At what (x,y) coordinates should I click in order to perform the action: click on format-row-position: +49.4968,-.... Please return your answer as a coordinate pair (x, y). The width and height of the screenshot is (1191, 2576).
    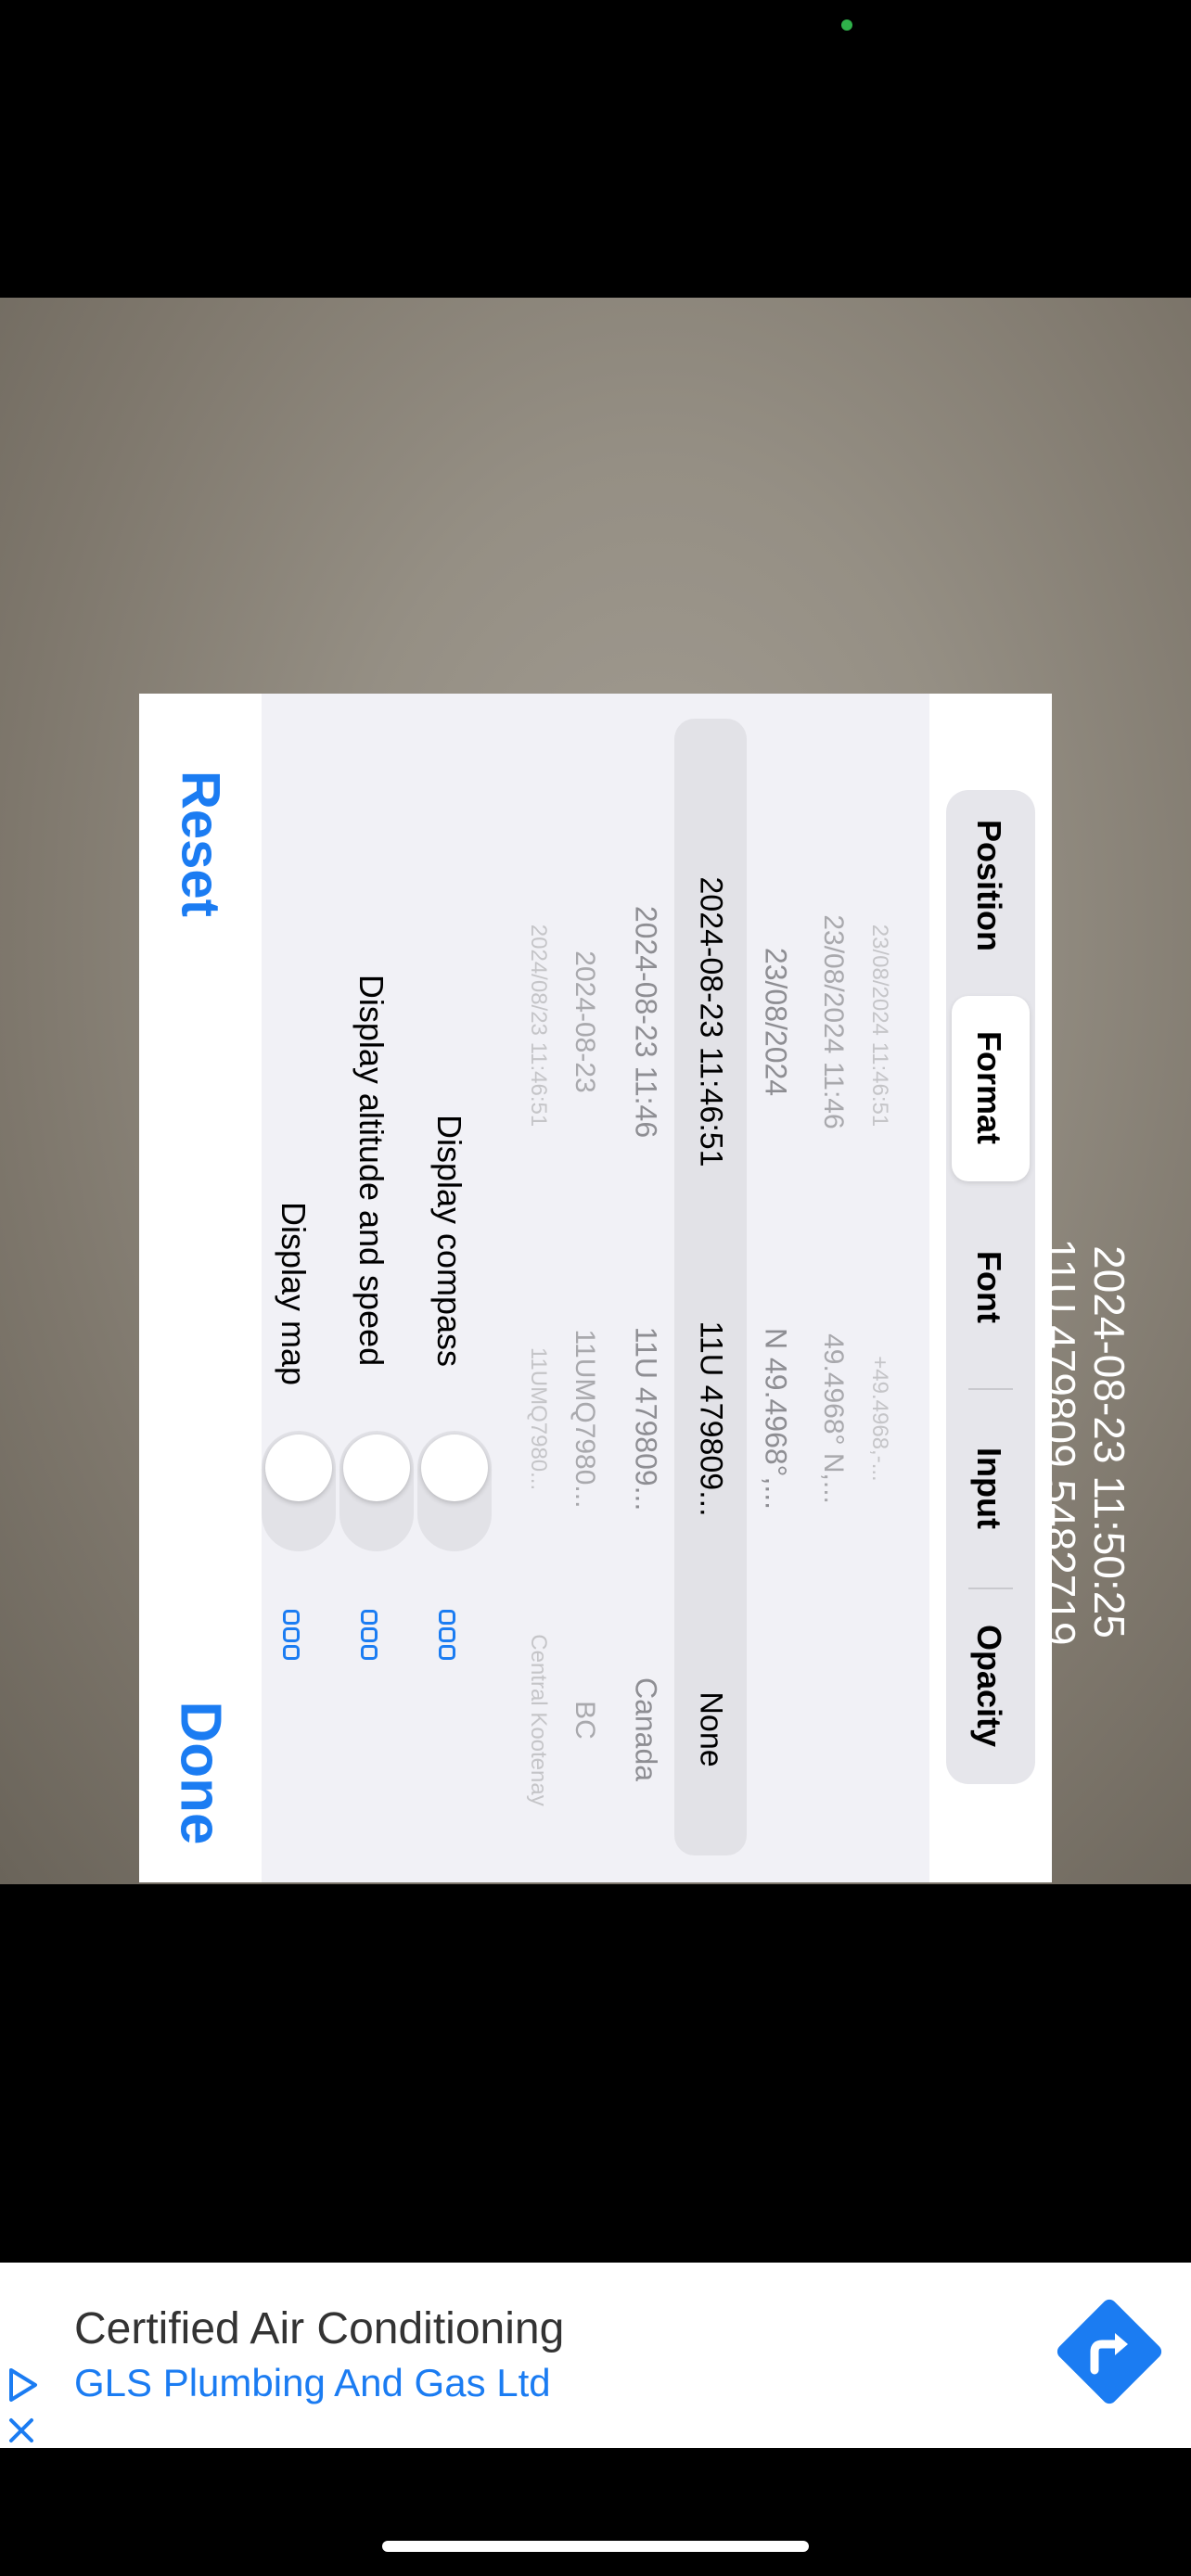
    Looking at the image, I should click on (879, 1418).